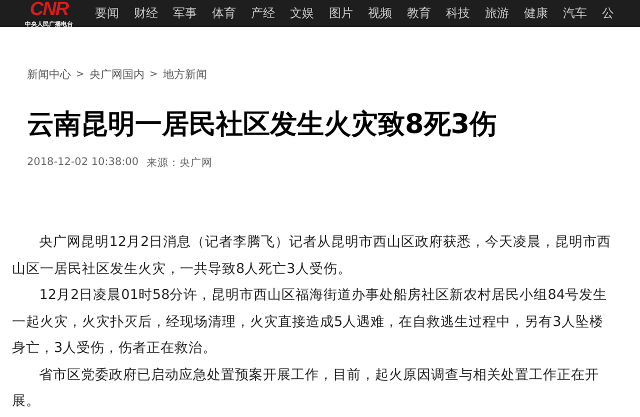  What do you see at coordinates (116, 74) in the screenshot?
I see `breadcrumb-link: 央广网国内` at bounding box center [116, 74].